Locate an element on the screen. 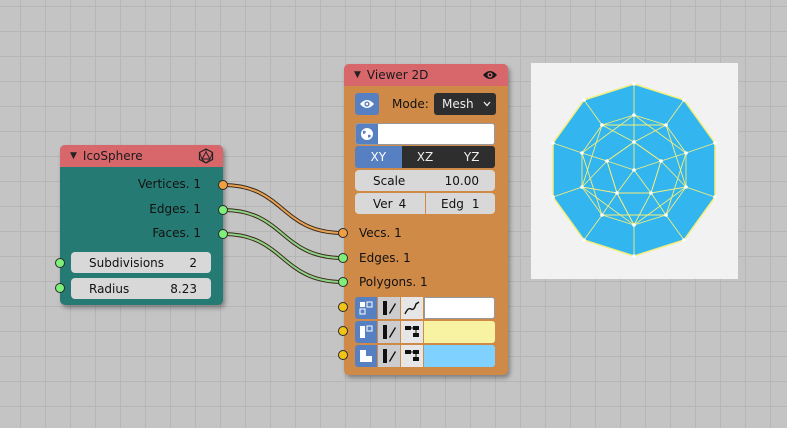  subdivisions-value: 2 is located at coordinates (193, 262).